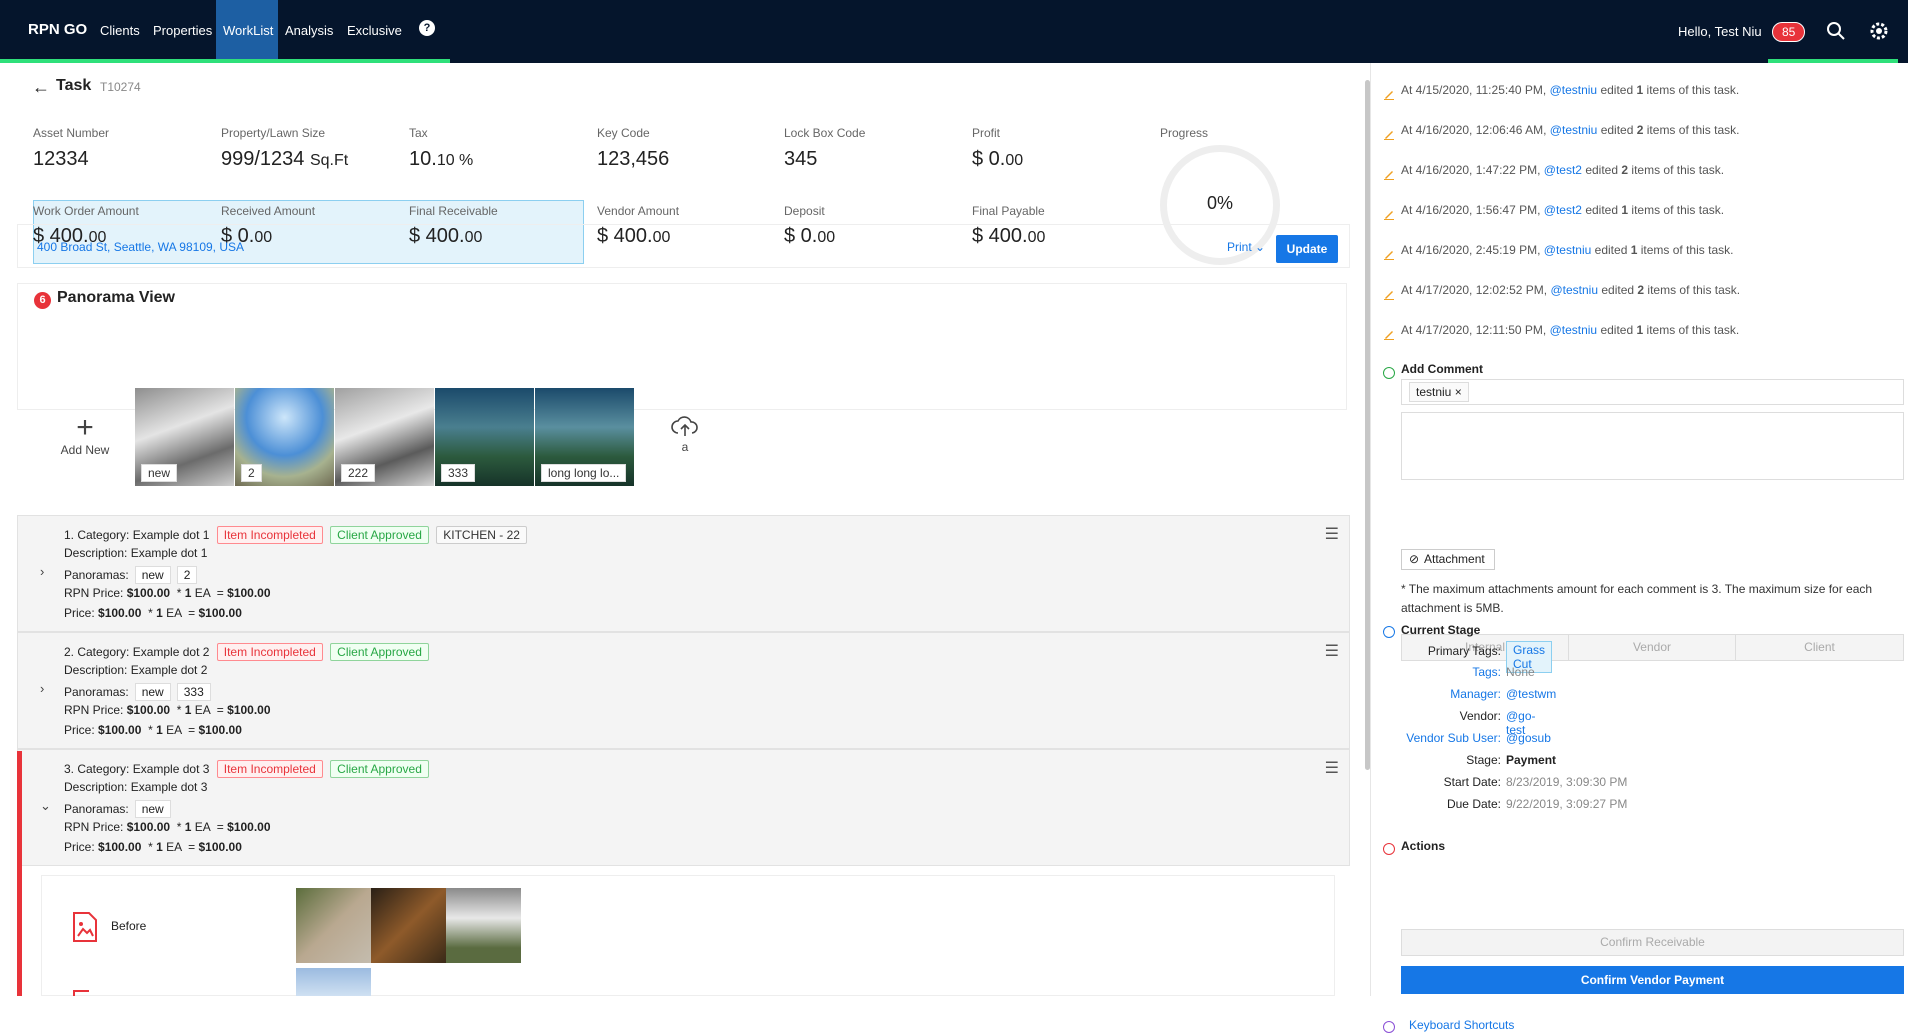  What do you see at coordinates (61, 159) in the screenshot?
I see `stat-value: 12334` at bounding box center [61, 159].